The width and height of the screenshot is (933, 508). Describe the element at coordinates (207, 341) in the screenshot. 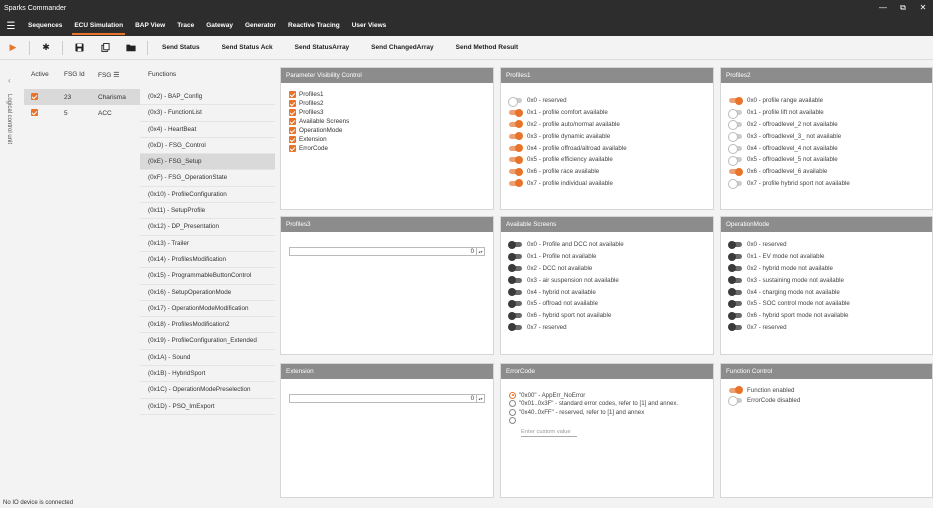

I see `function-list-item: (0x19) - ProfileConfiguration_Extended` at that location.